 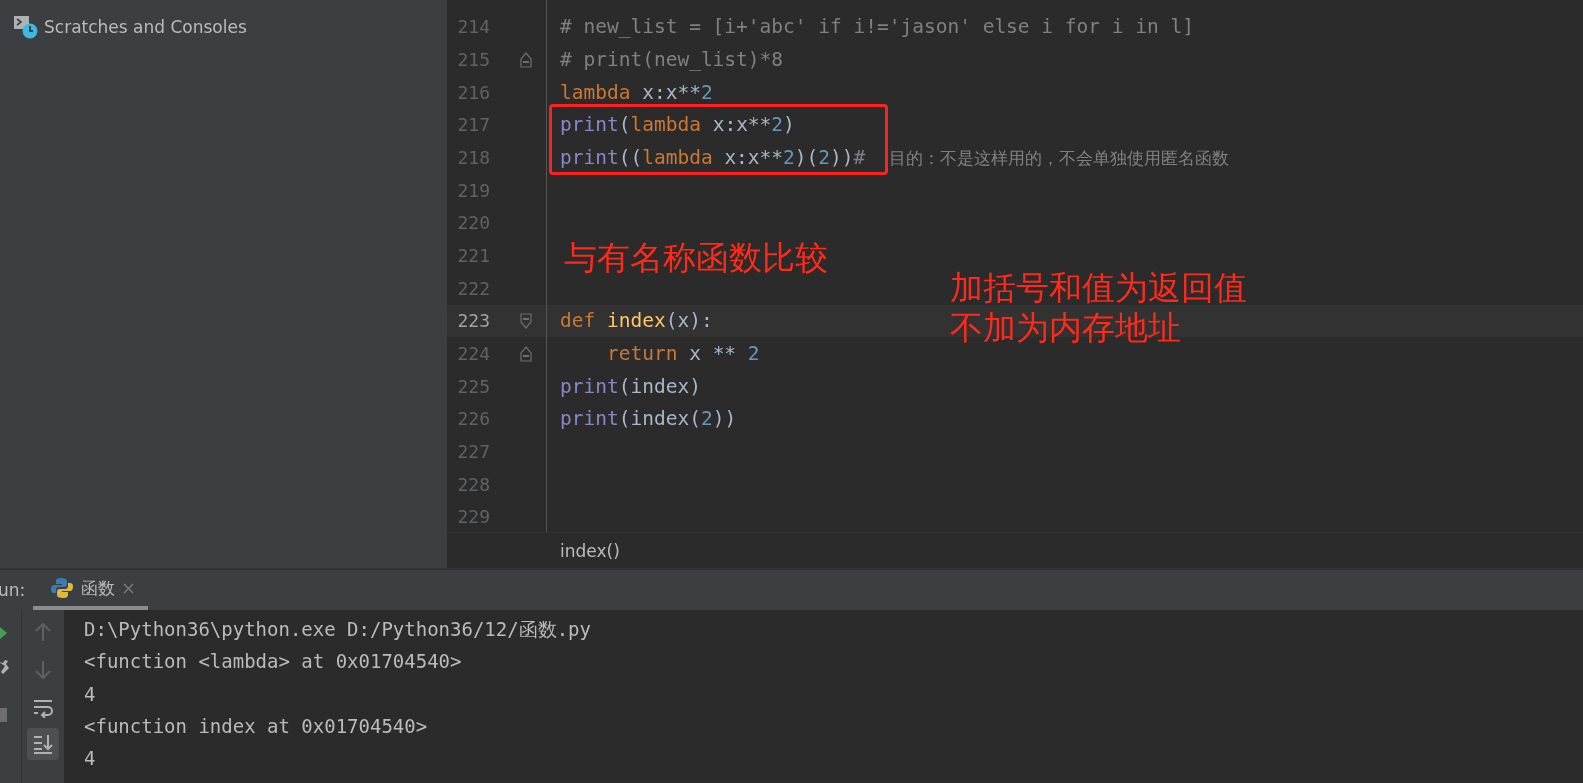 I want to click on line-number: 215, so click(x=473, y=60).